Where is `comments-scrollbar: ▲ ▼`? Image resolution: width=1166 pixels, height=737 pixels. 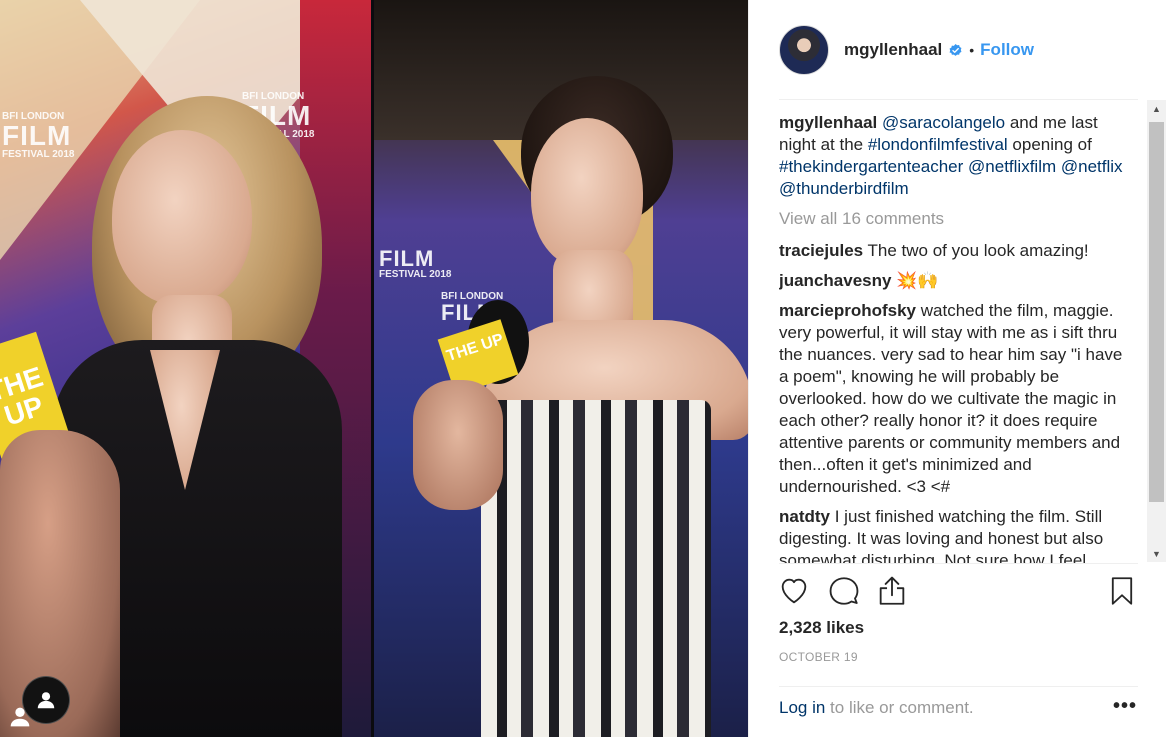
comments-scrollbar: ▲ ▼ is located at coordinates (1156, 331).